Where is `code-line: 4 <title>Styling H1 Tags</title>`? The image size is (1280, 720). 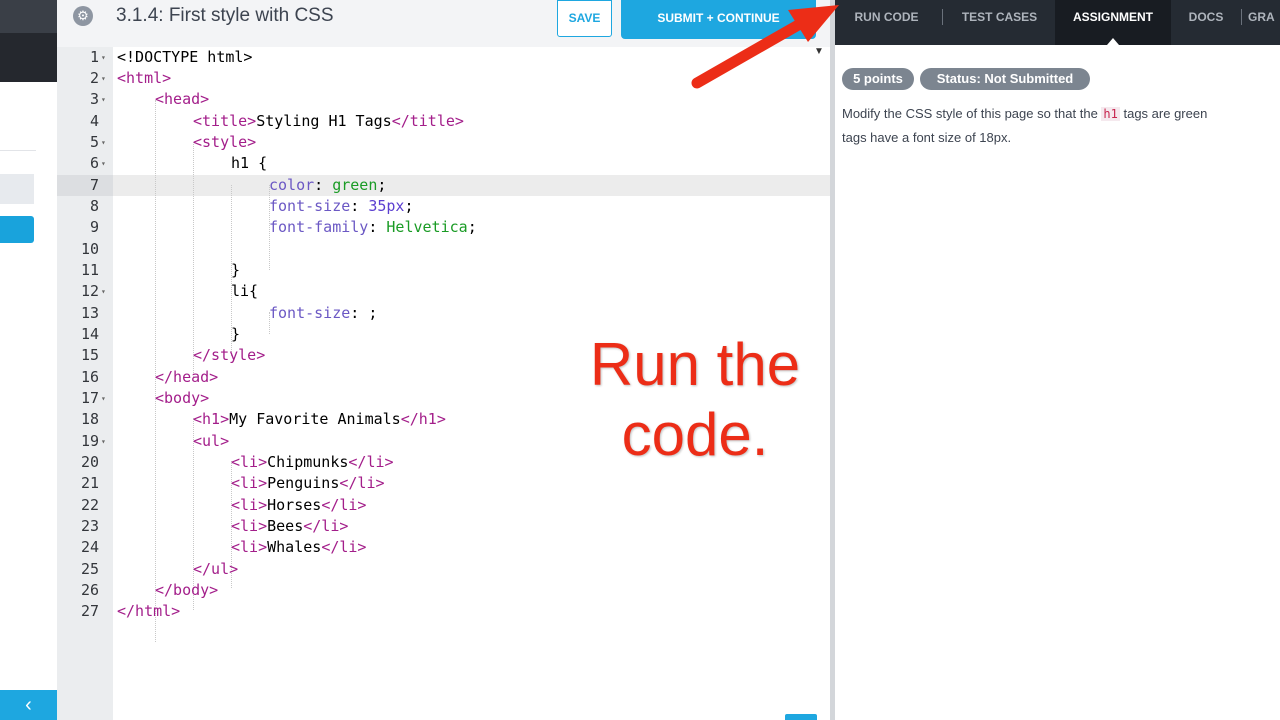 code-line: 4 <title>Styling H1 Tags</title> is located at coordinates (443, 121).